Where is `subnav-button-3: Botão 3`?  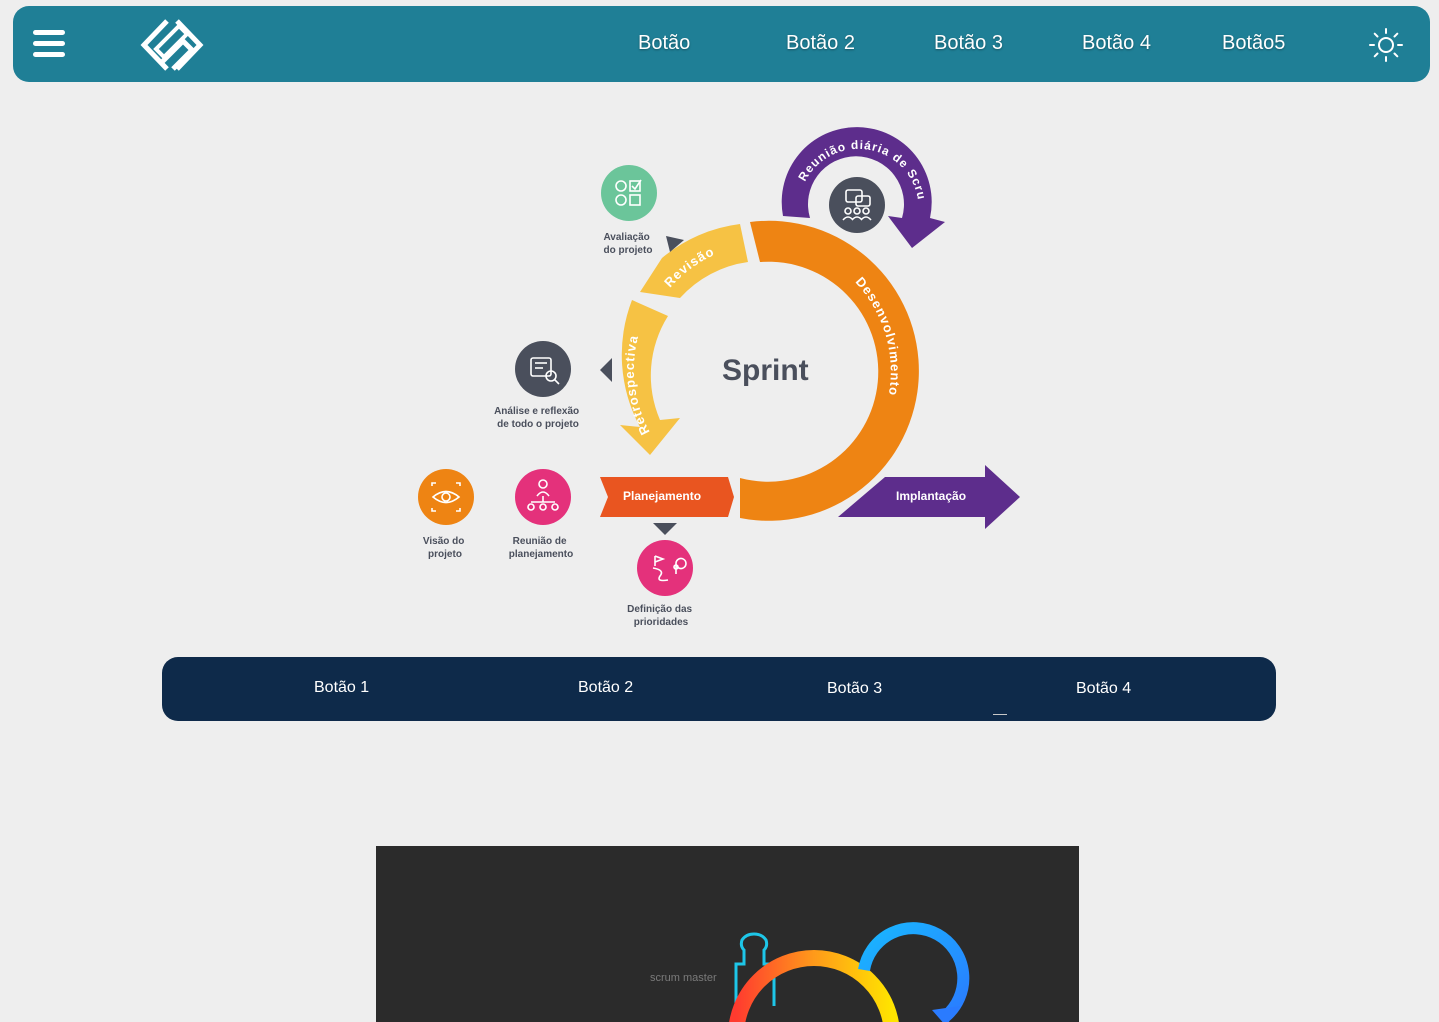
subnav-button-3: Botão 3 is located at coordinates (854, 689).